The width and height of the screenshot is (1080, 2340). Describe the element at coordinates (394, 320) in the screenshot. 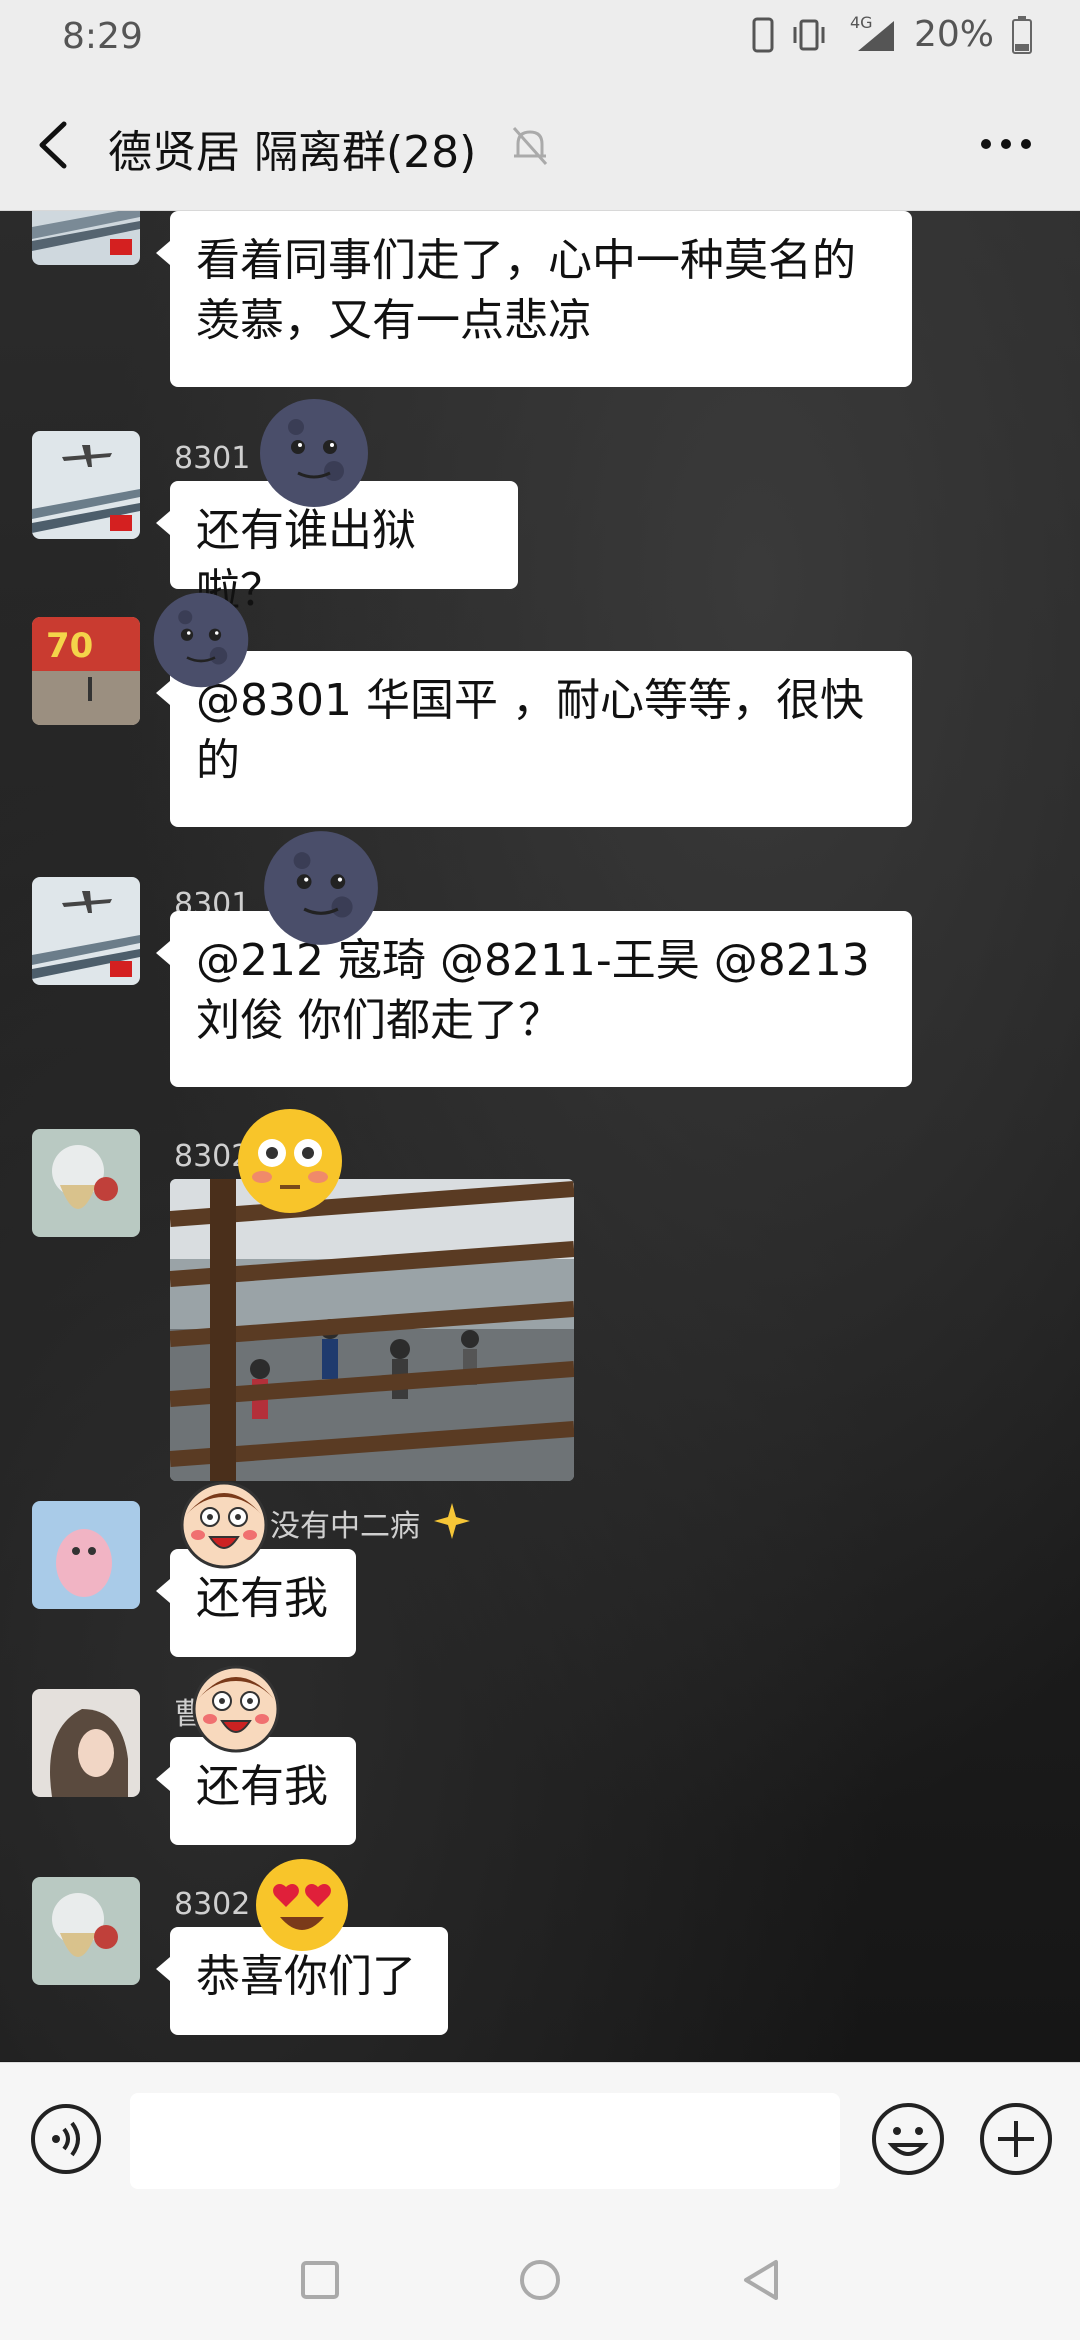

I see `message-text: 羡慕，又有一点悲凉` at that location.